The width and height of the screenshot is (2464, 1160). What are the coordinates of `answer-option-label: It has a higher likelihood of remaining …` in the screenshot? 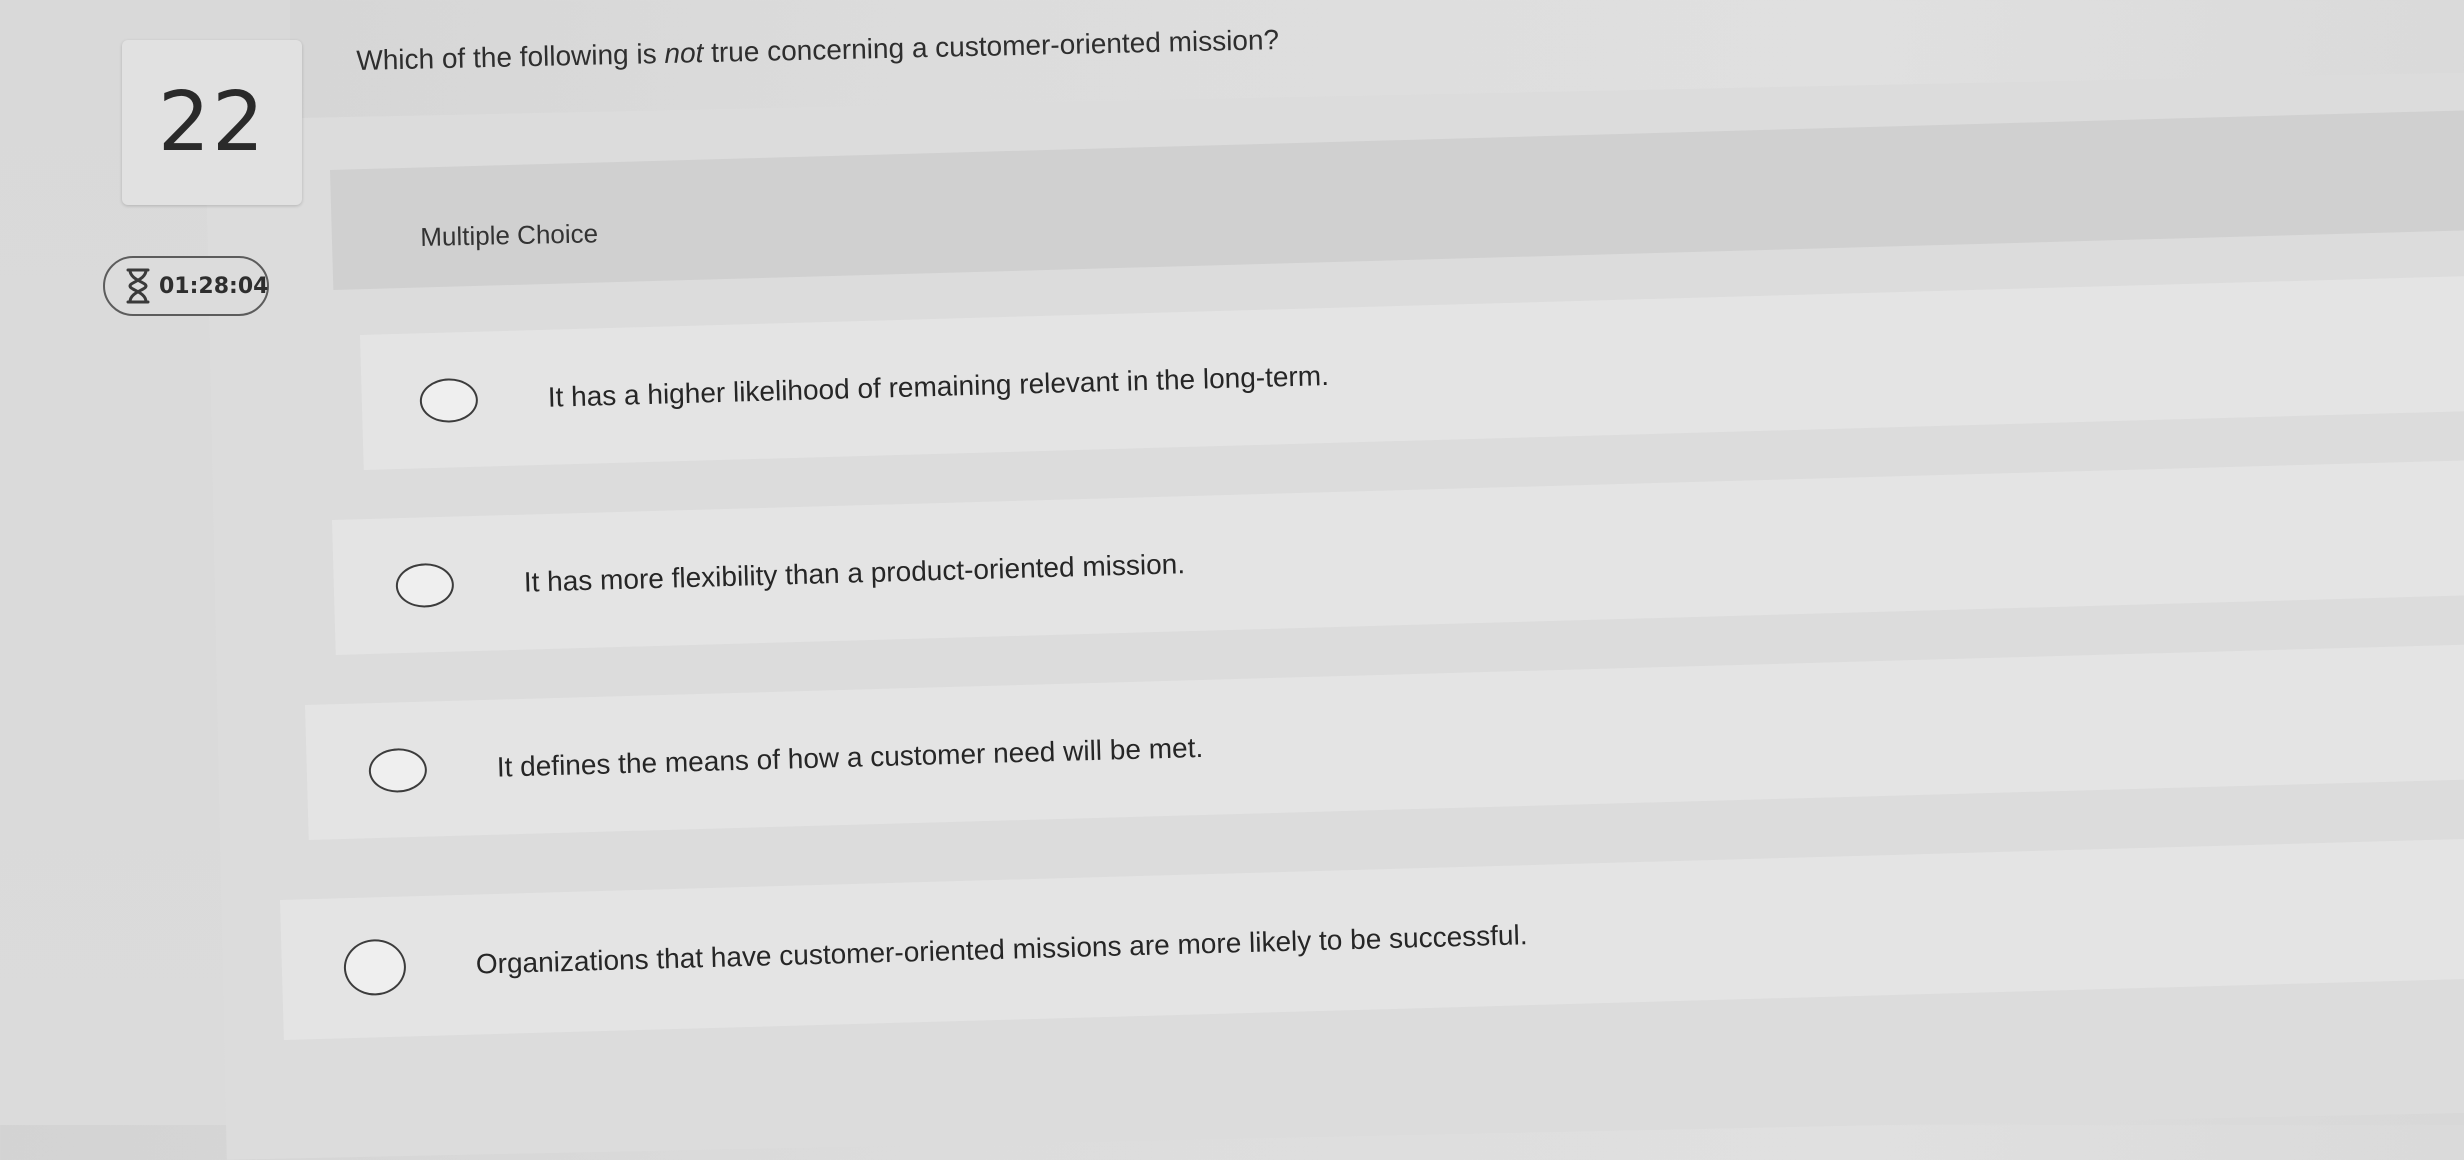 It's located at (938, 386).